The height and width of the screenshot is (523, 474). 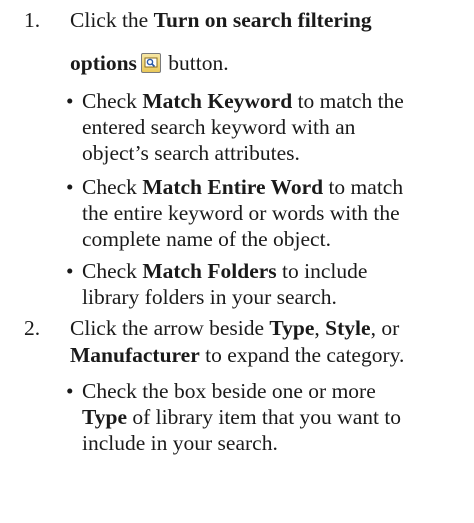 What do you see at coordinates (385, 328) in the screenshot?
I see `step-text: , or` at bounding box center [385, 328].